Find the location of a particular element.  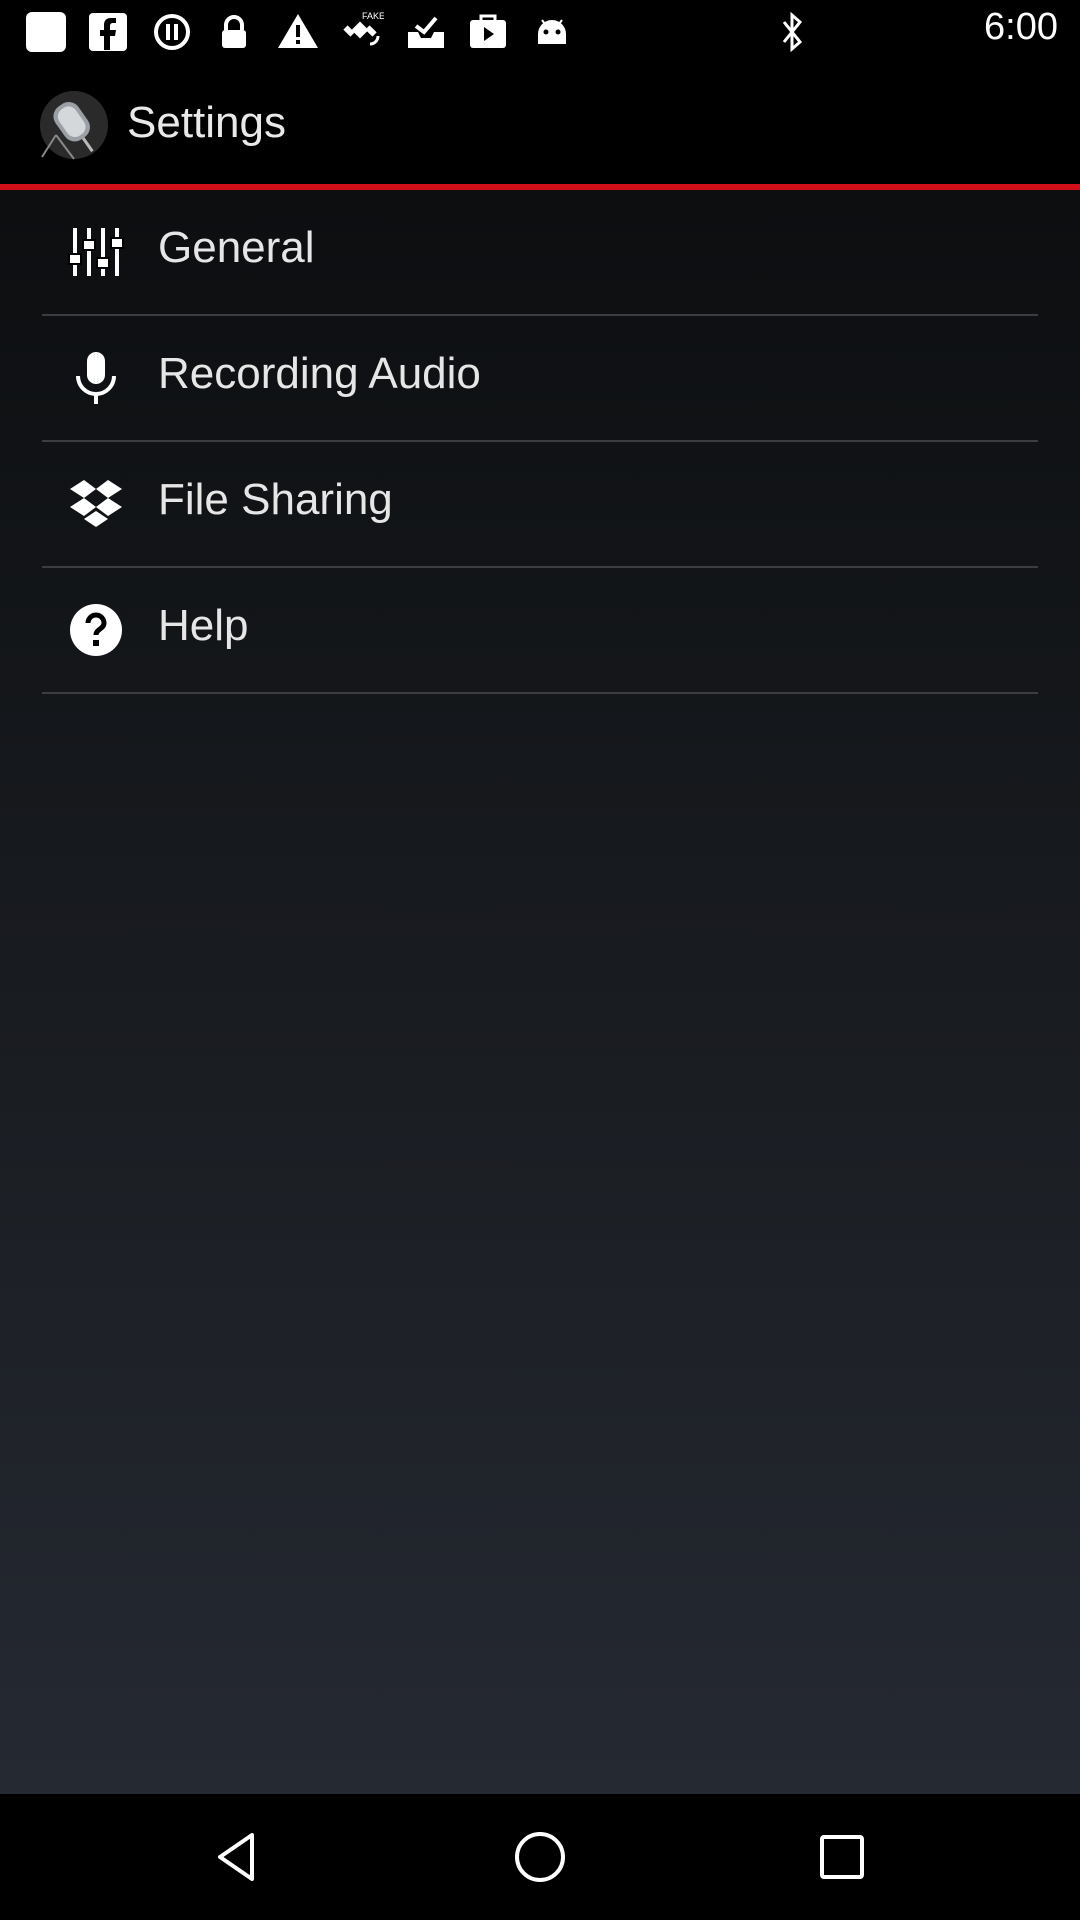

warning-icon is located at coordinates (298, 32).